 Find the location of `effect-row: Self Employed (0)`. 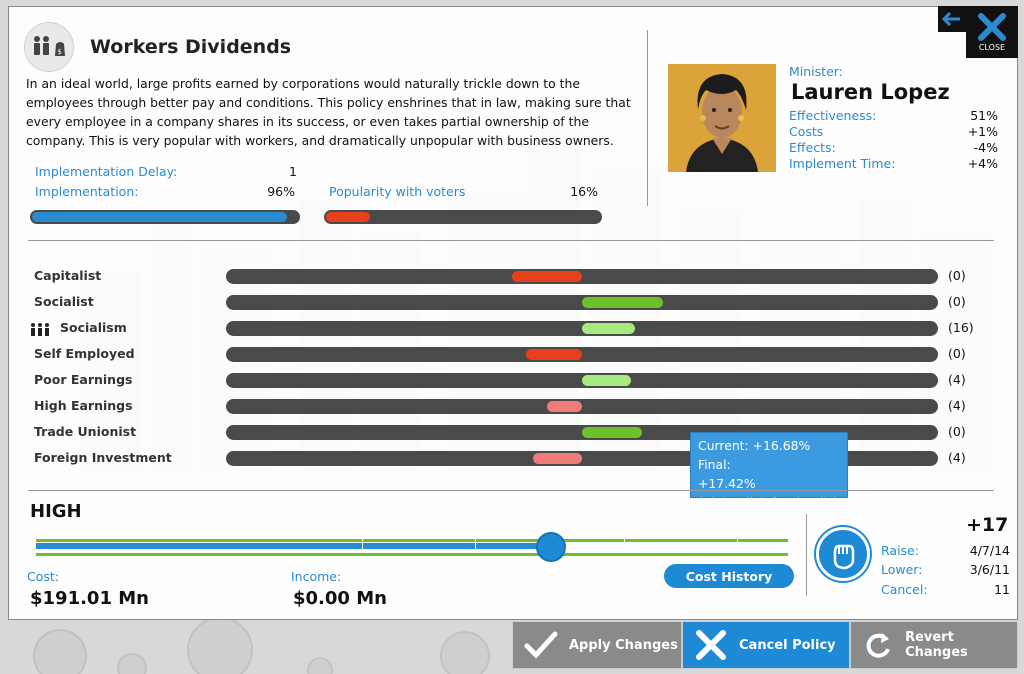

effect-row: Self Employed (0) is located at coordinates (510, 354).